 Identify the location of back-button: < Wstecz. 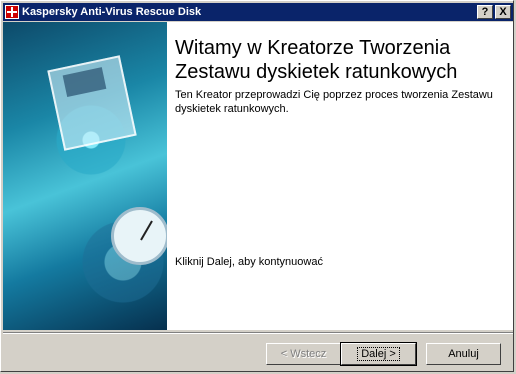
(303, 354).